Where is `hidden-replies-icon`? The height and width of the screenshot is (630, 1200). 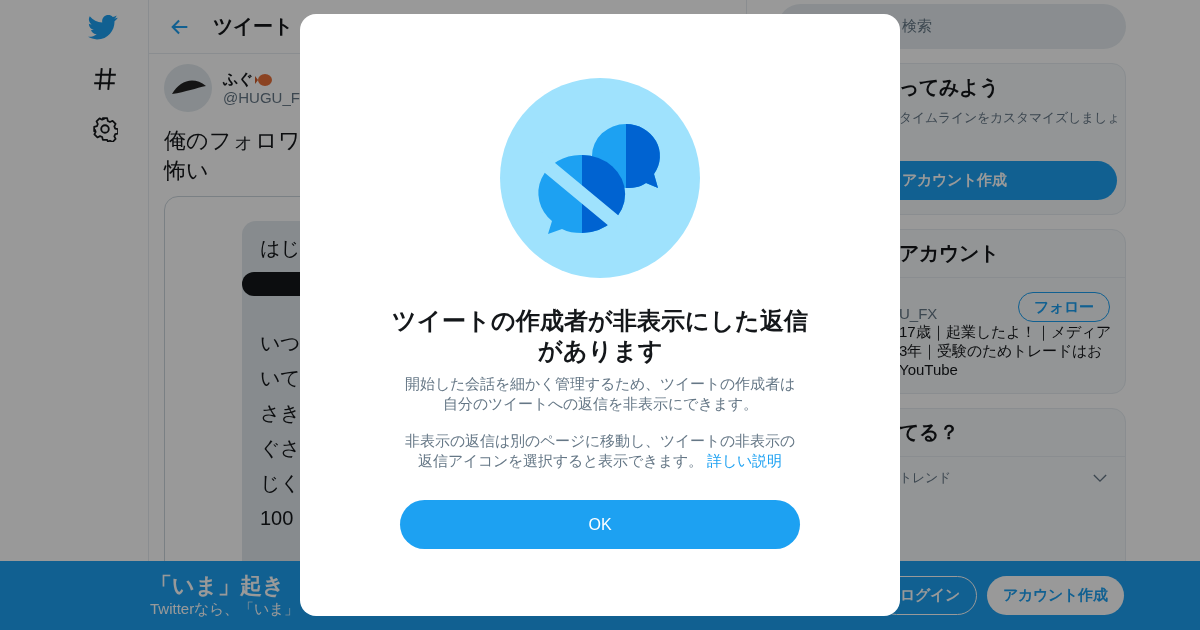 hidden-replies-icon is located at coordinates (600, 178).